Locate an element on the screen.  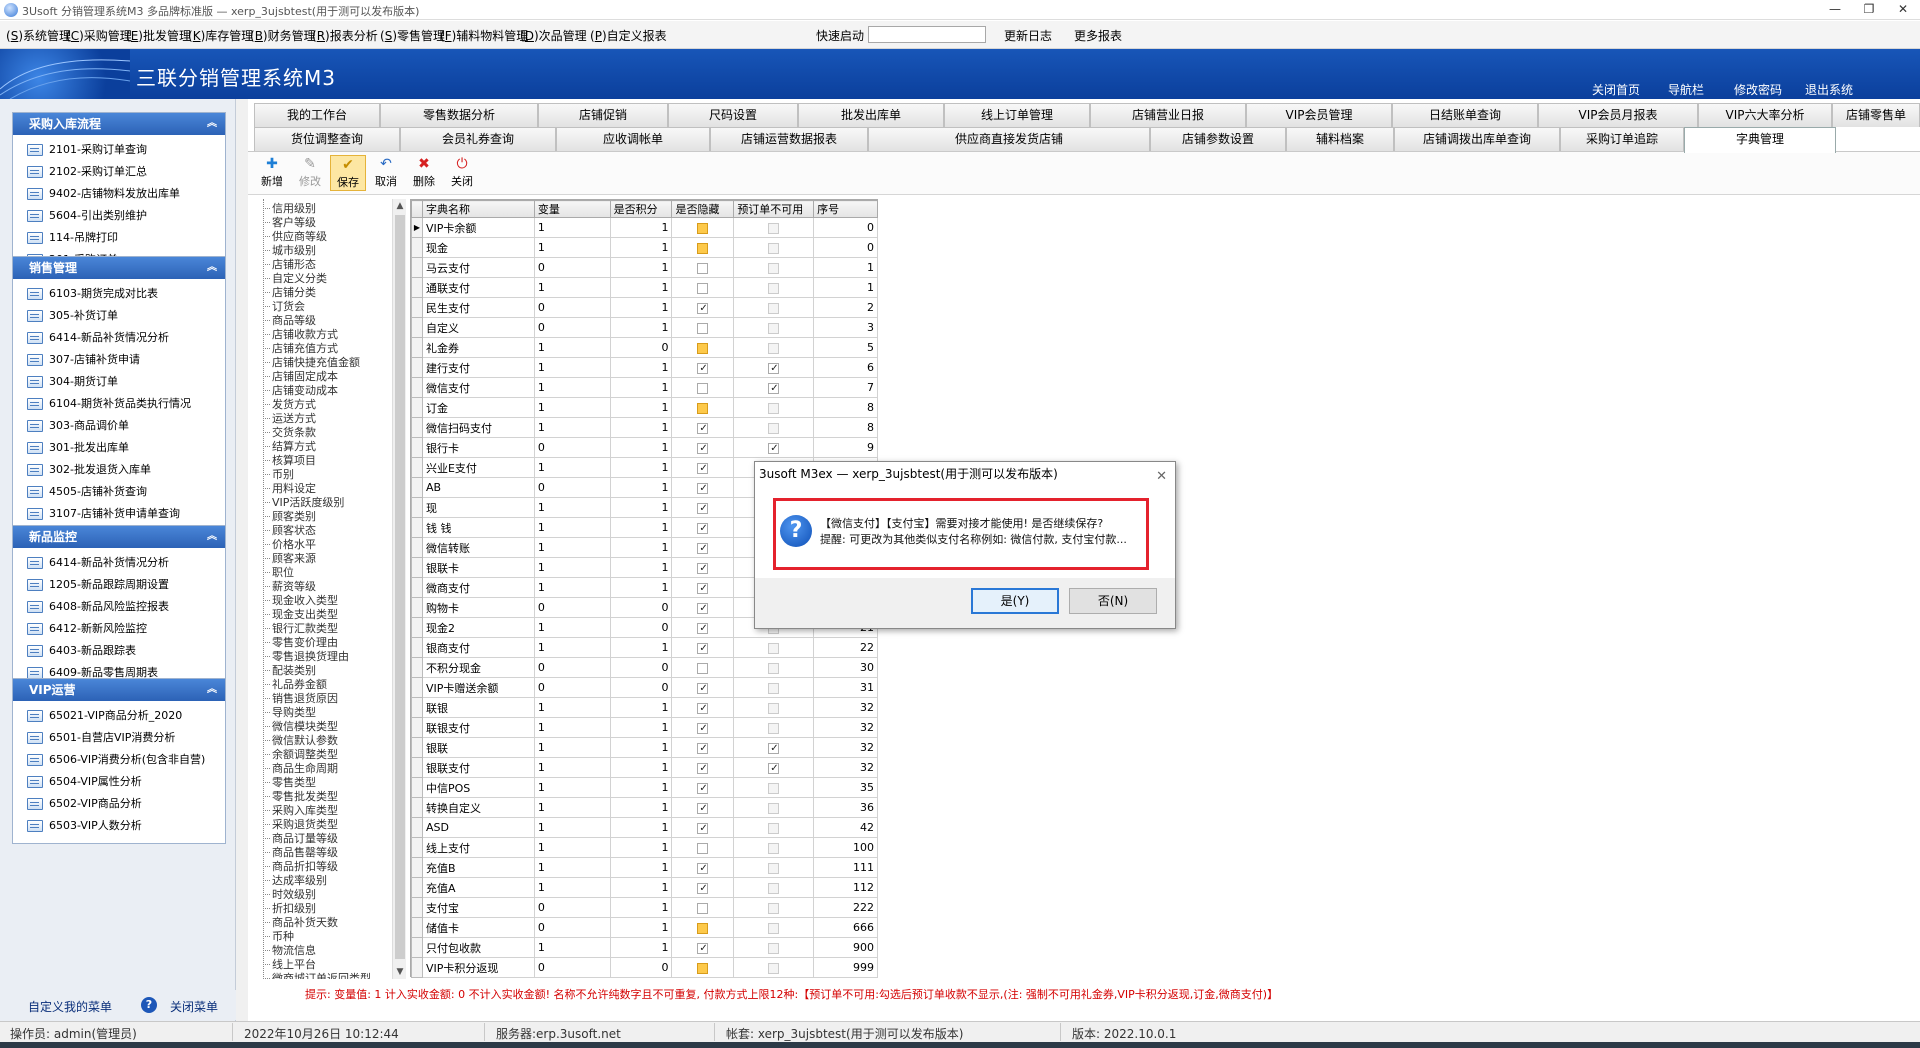
quick-launch-input is located at coordinates (927, 34).